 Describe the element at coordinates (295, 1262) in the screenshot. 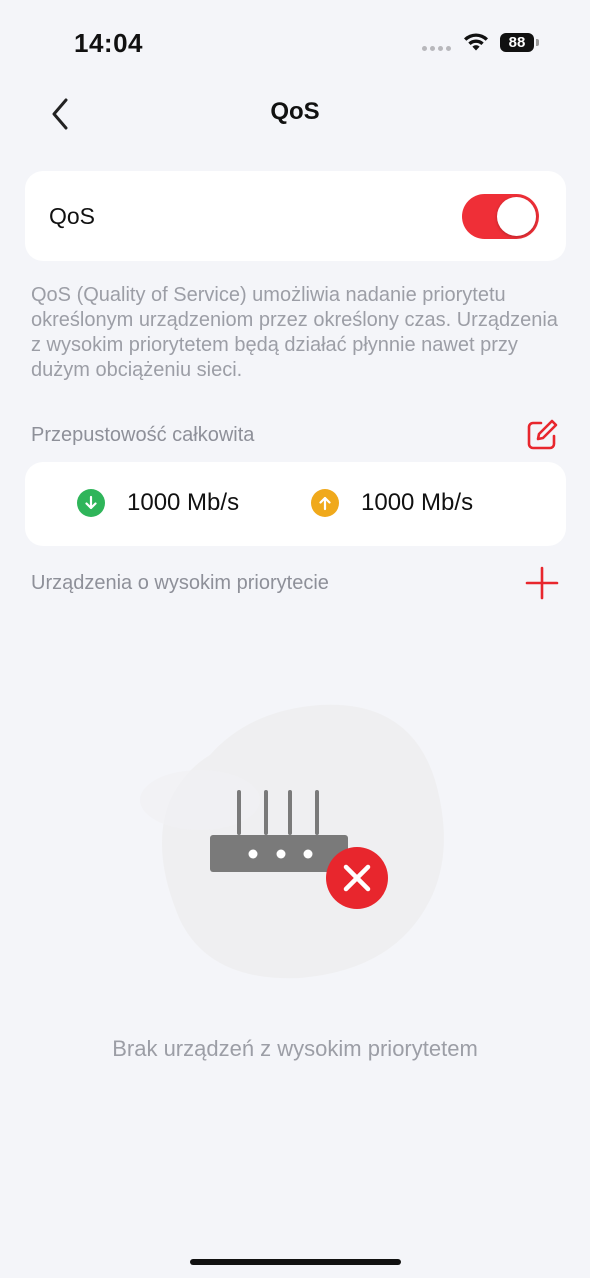

I see `home-indicator` at that location.